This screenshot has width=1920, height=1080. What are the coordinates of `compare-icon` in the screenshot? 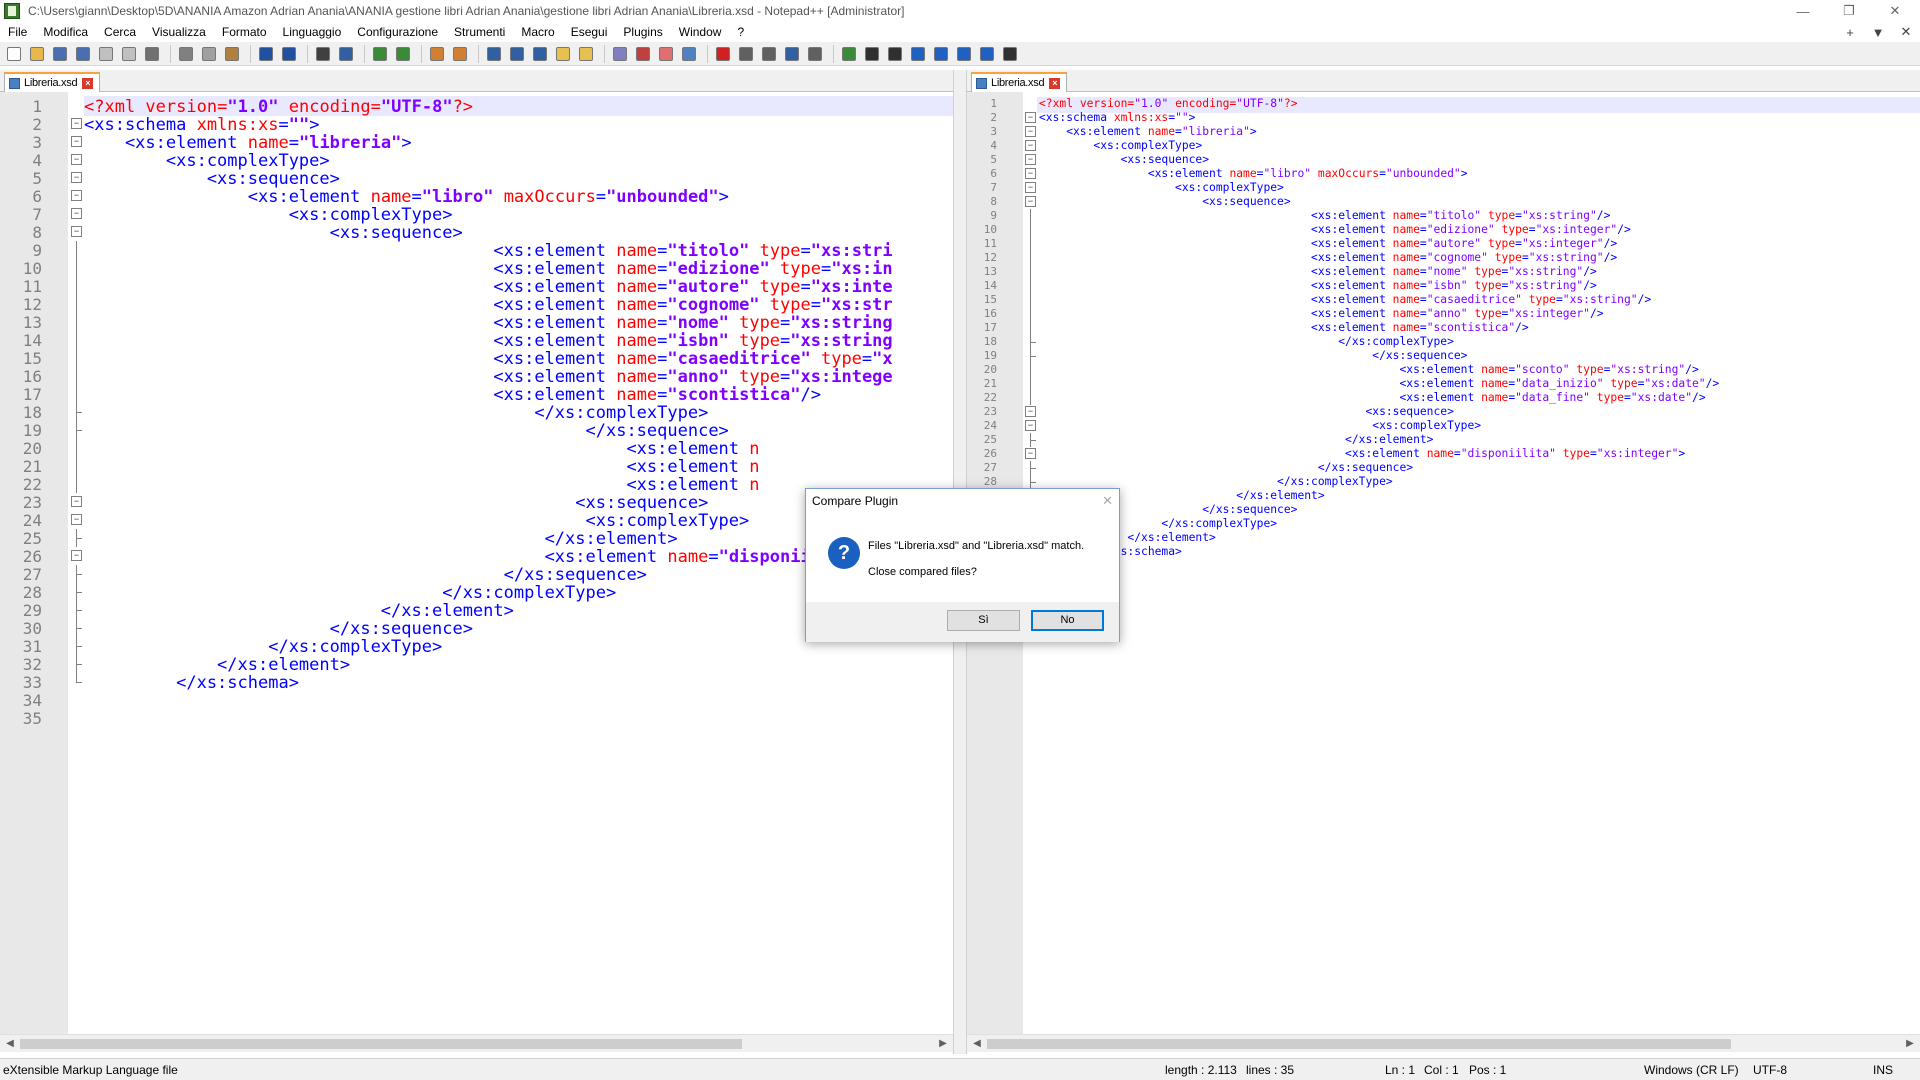 It's located at (849, 54).